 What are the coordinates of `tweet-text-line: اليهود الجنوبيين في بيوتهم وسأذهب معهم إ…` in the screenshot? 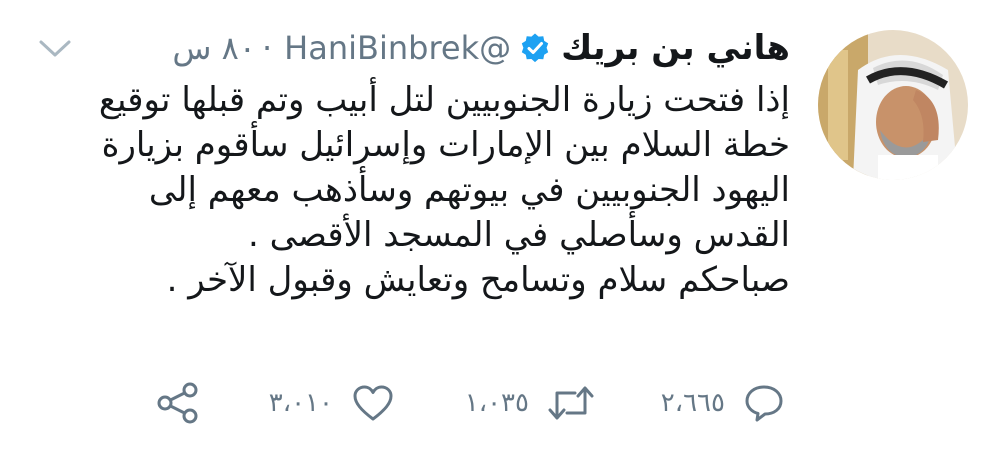 It's located at (469, 190).